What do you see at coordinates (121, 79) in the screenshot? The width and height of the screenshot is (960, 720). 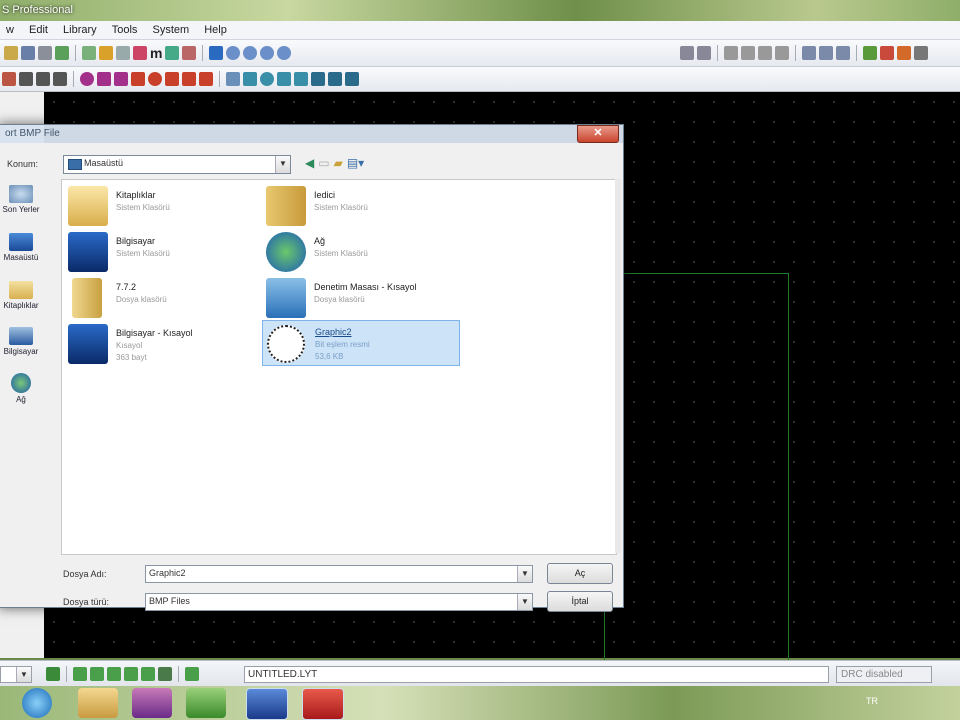 I see `dil-pad-icon` at bounding box center [121, 79].